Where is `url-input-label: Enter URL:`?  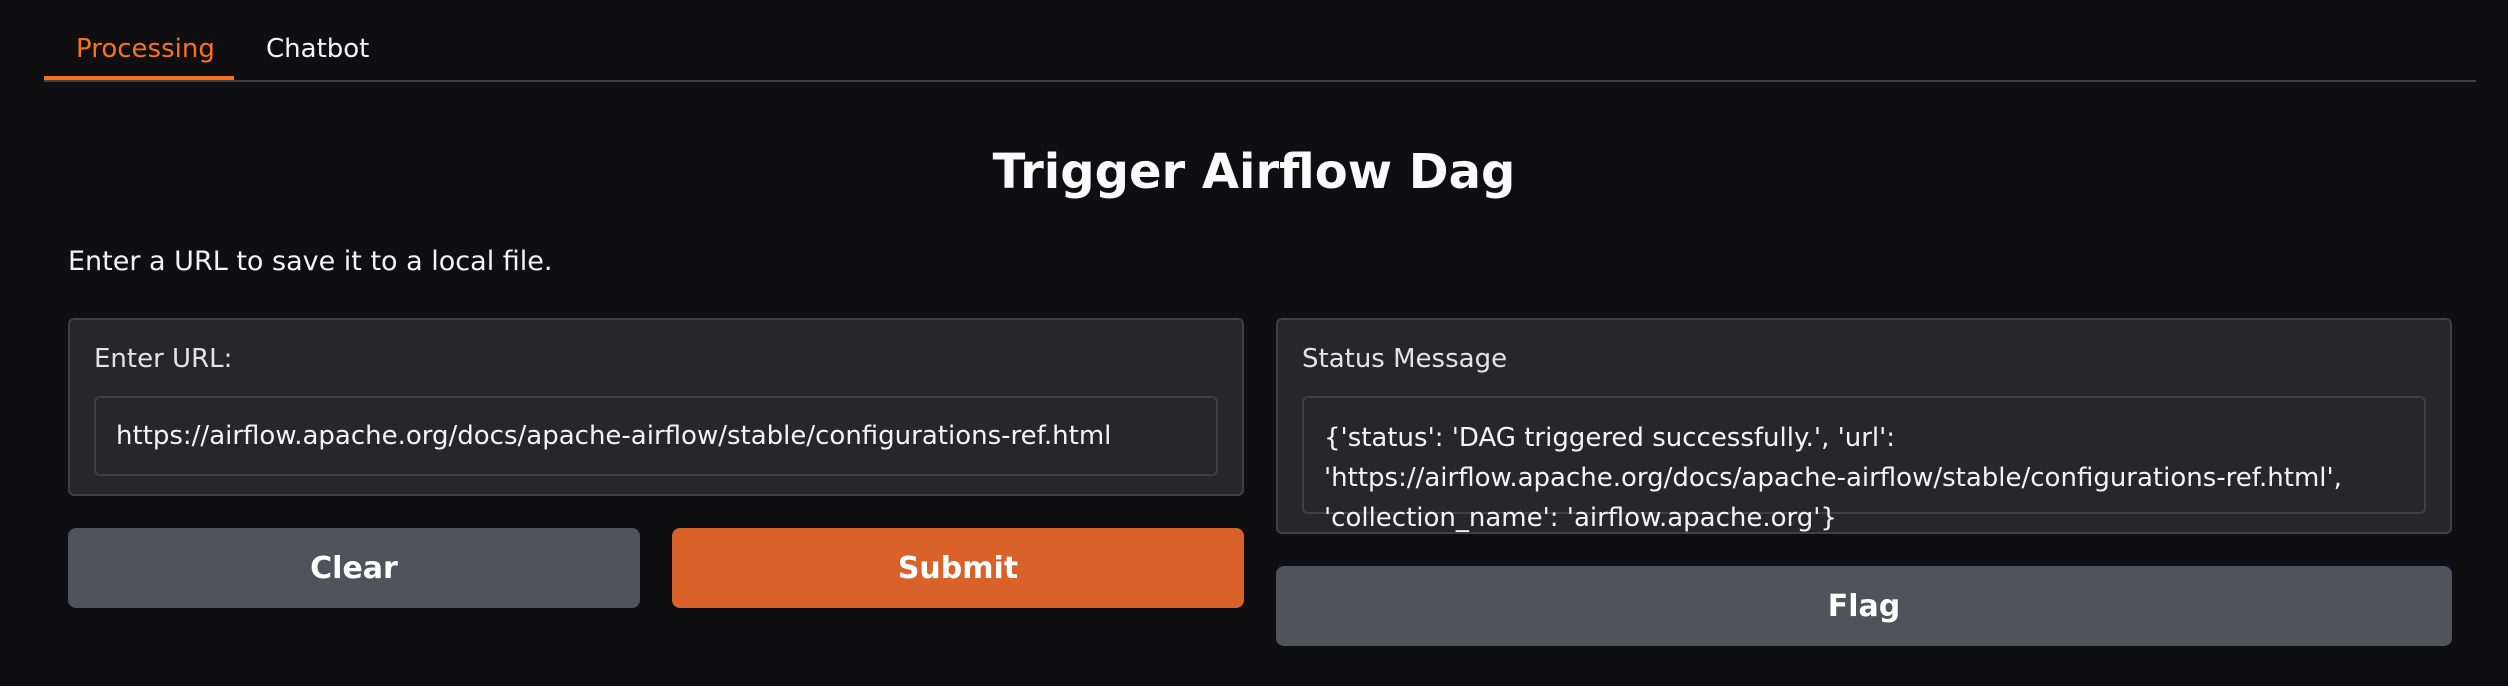
url-input-label: Enter URL: is located at coordinates (163, 359).